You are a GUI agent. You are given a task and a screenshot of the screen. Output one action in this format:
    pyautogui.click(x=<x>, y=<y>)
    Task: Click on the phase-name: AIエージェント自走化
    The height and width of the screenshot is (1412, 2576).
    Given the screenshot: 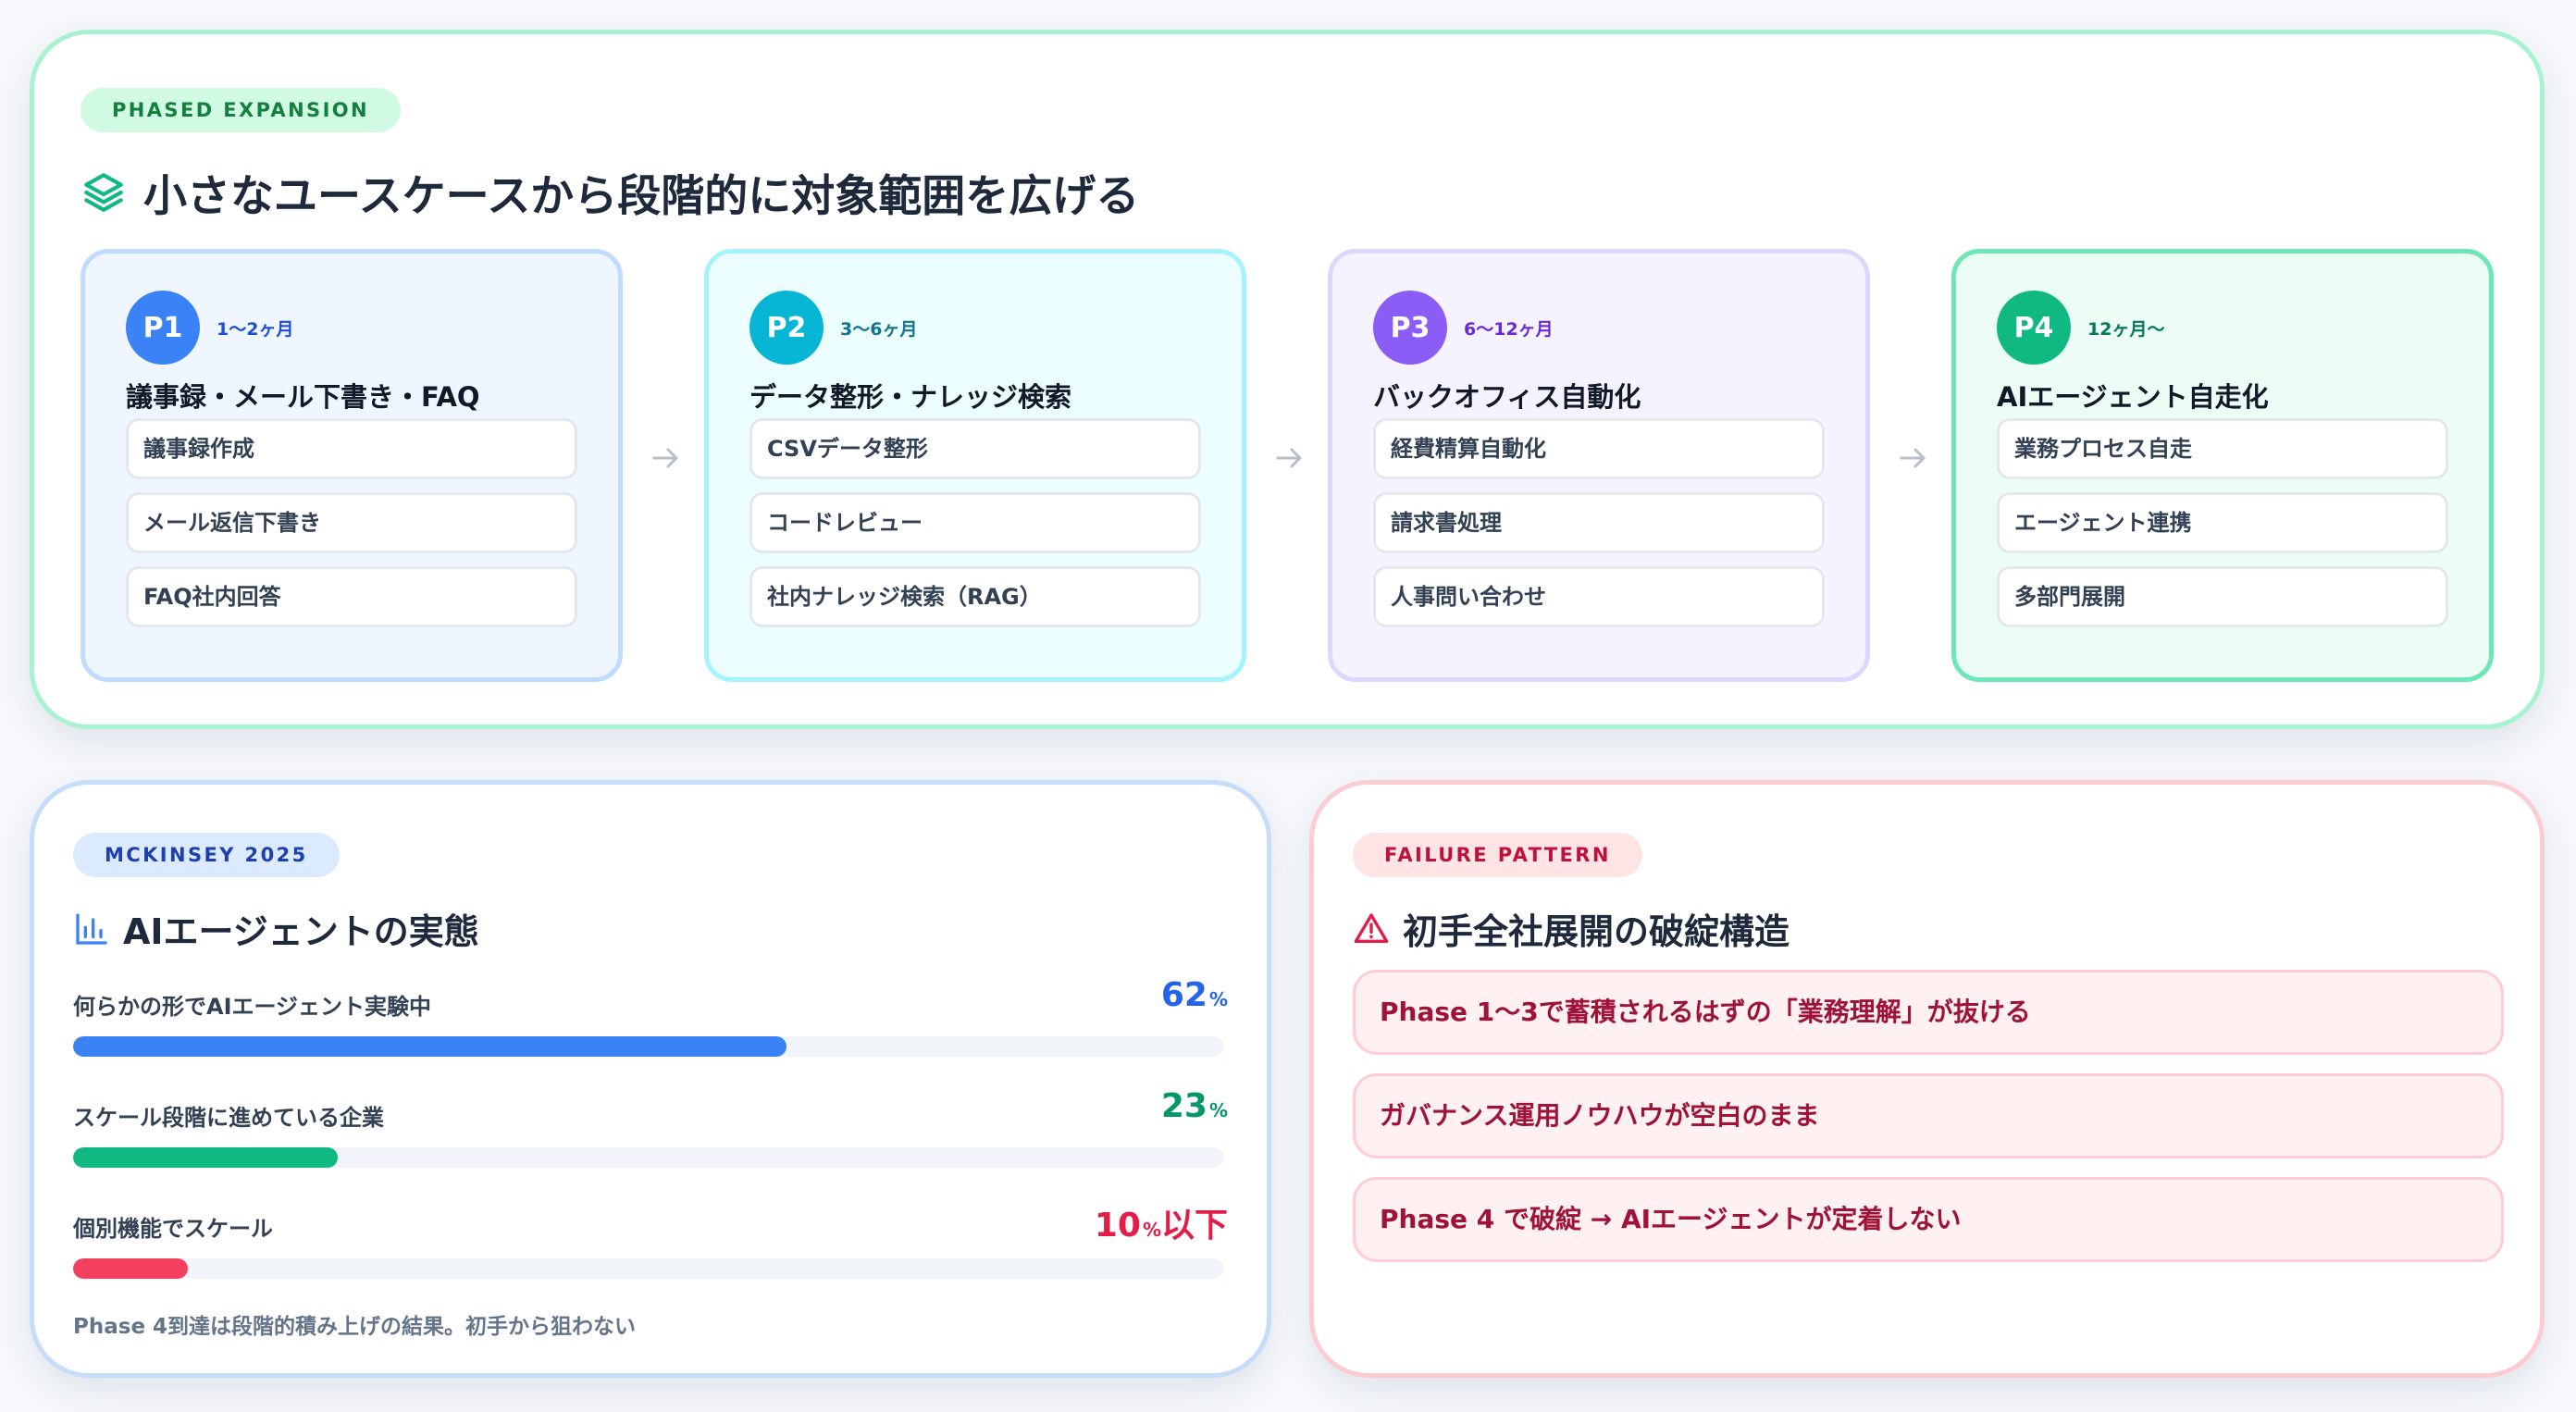 What is the action you would take?
    pyautogui.click(x=2133, y=397)
    